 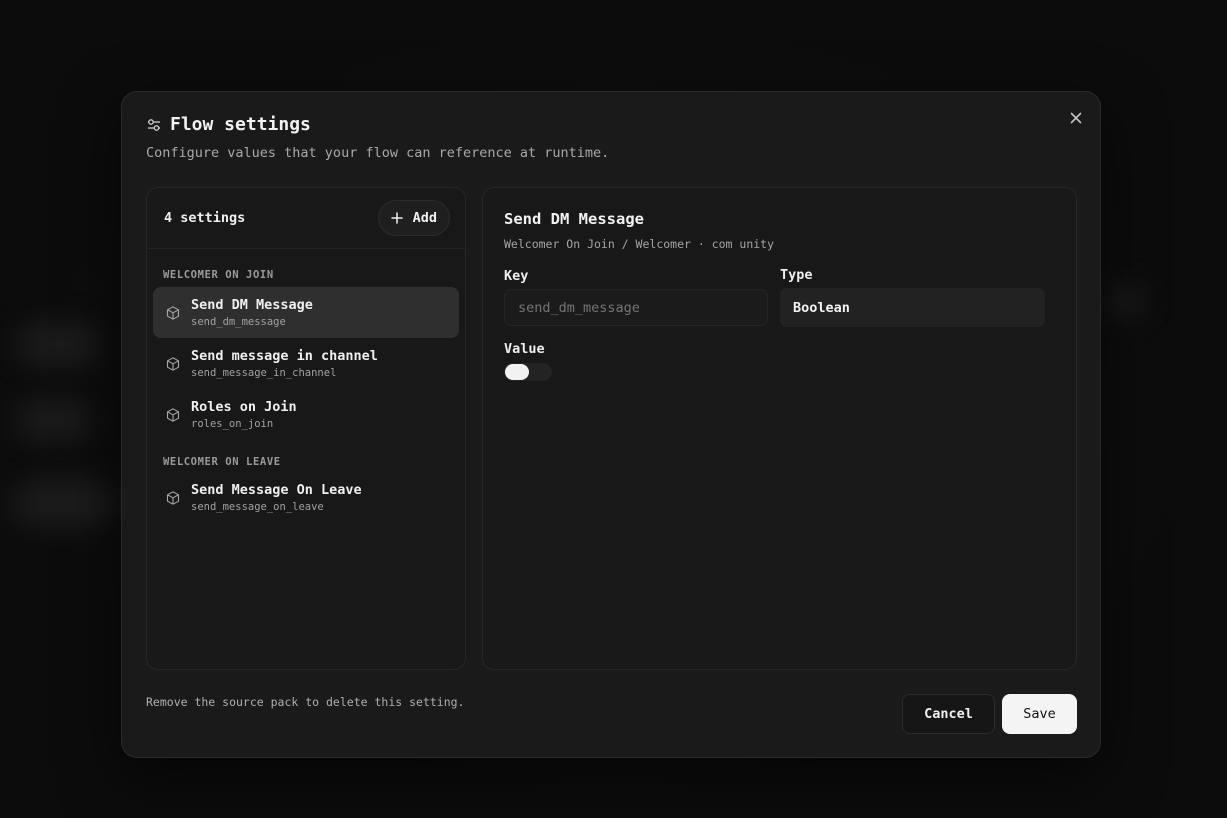 I want to click on detail-title: Send DM Message, so click(x=574, y=219).